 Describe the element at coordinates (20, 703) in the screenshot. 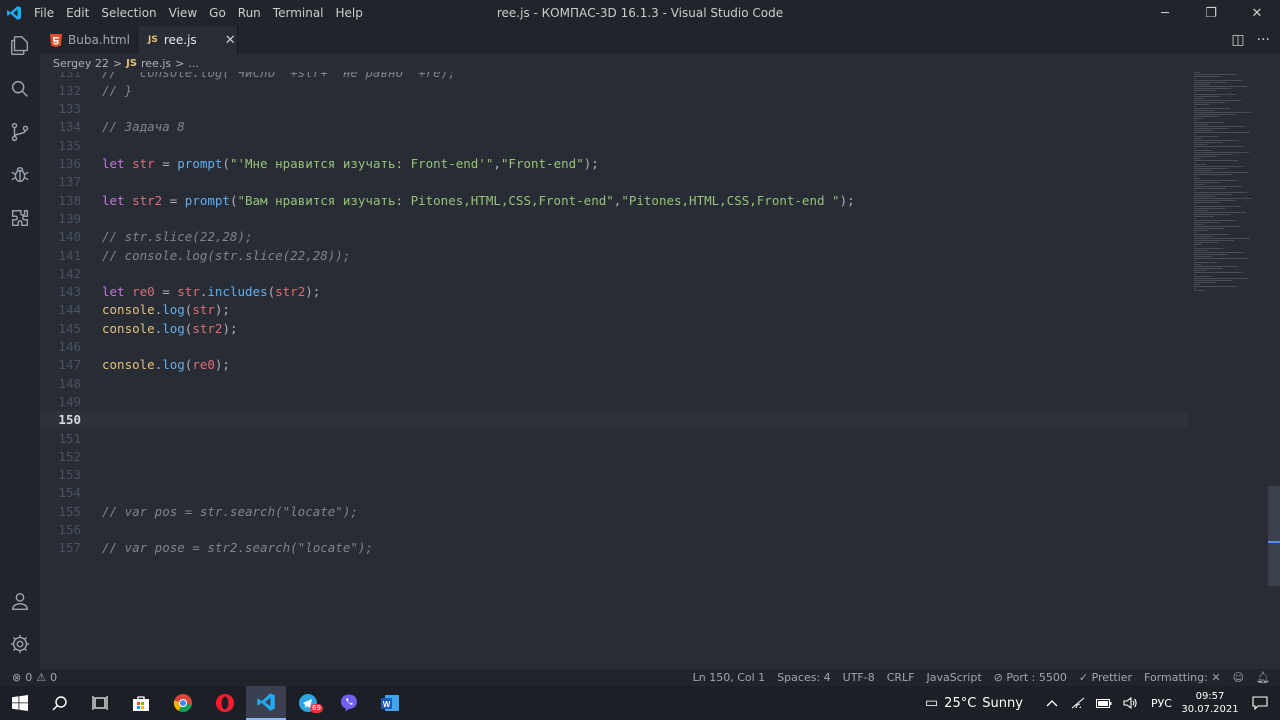

I see `start-windows-icon` at that location.